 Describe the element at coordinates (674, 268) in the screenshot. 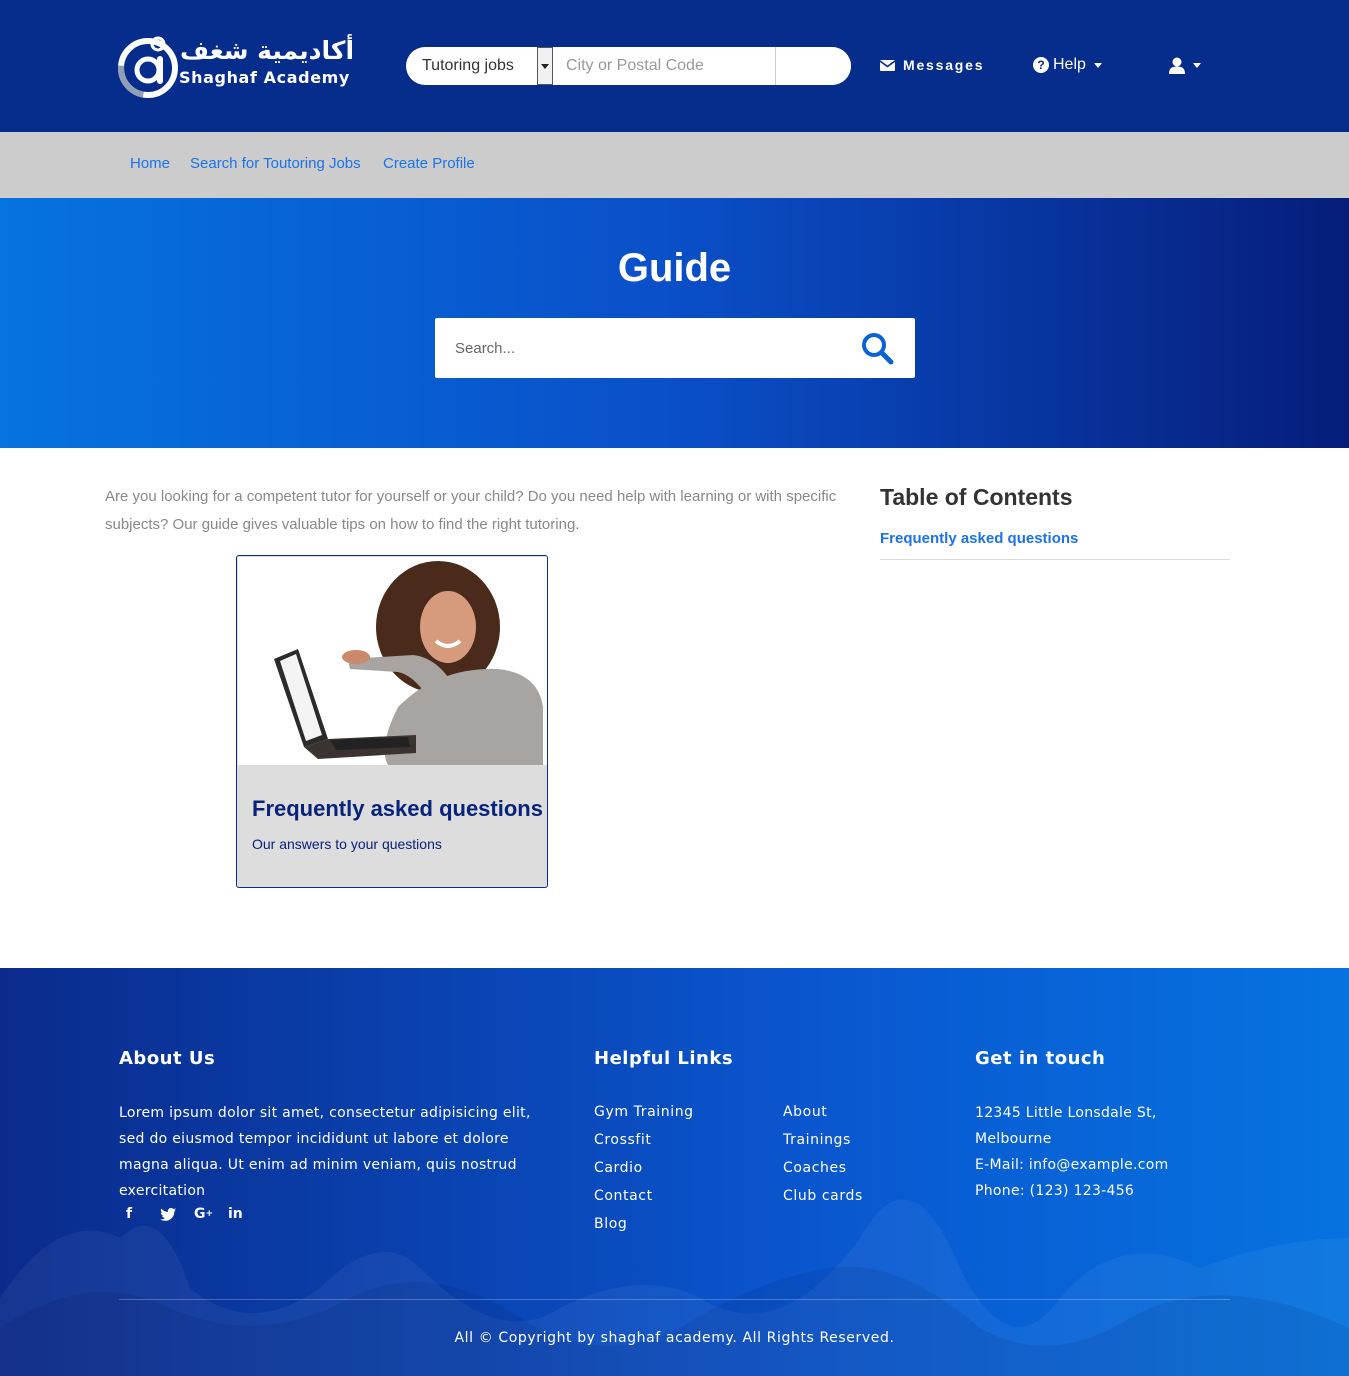

I see `page-title: Guide` at that location.